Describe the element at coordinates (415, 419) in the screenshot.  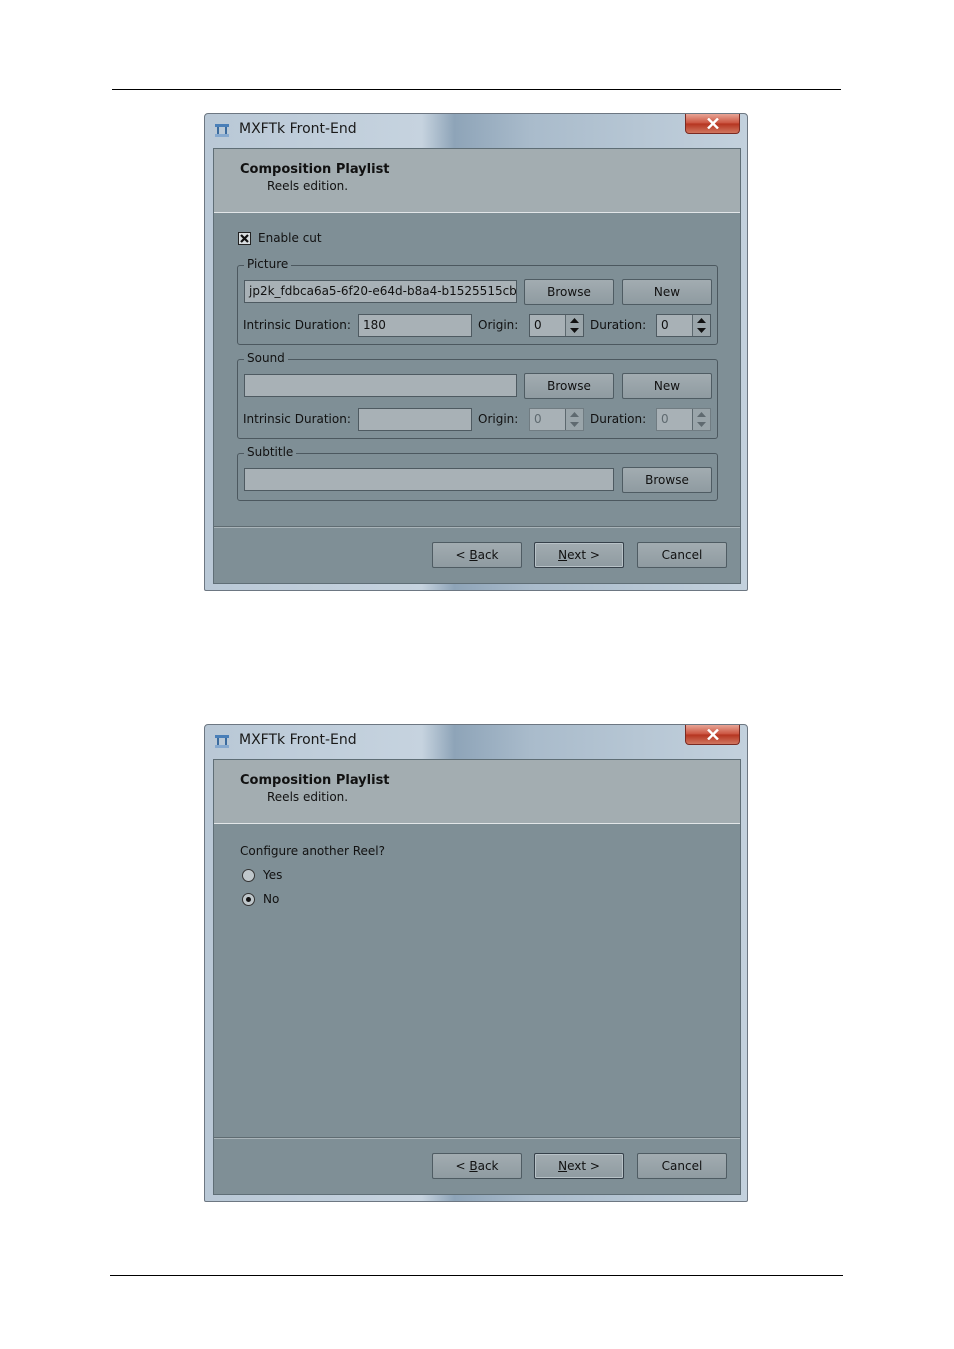
I see `sound-intrinsic-duration-field` at that location.